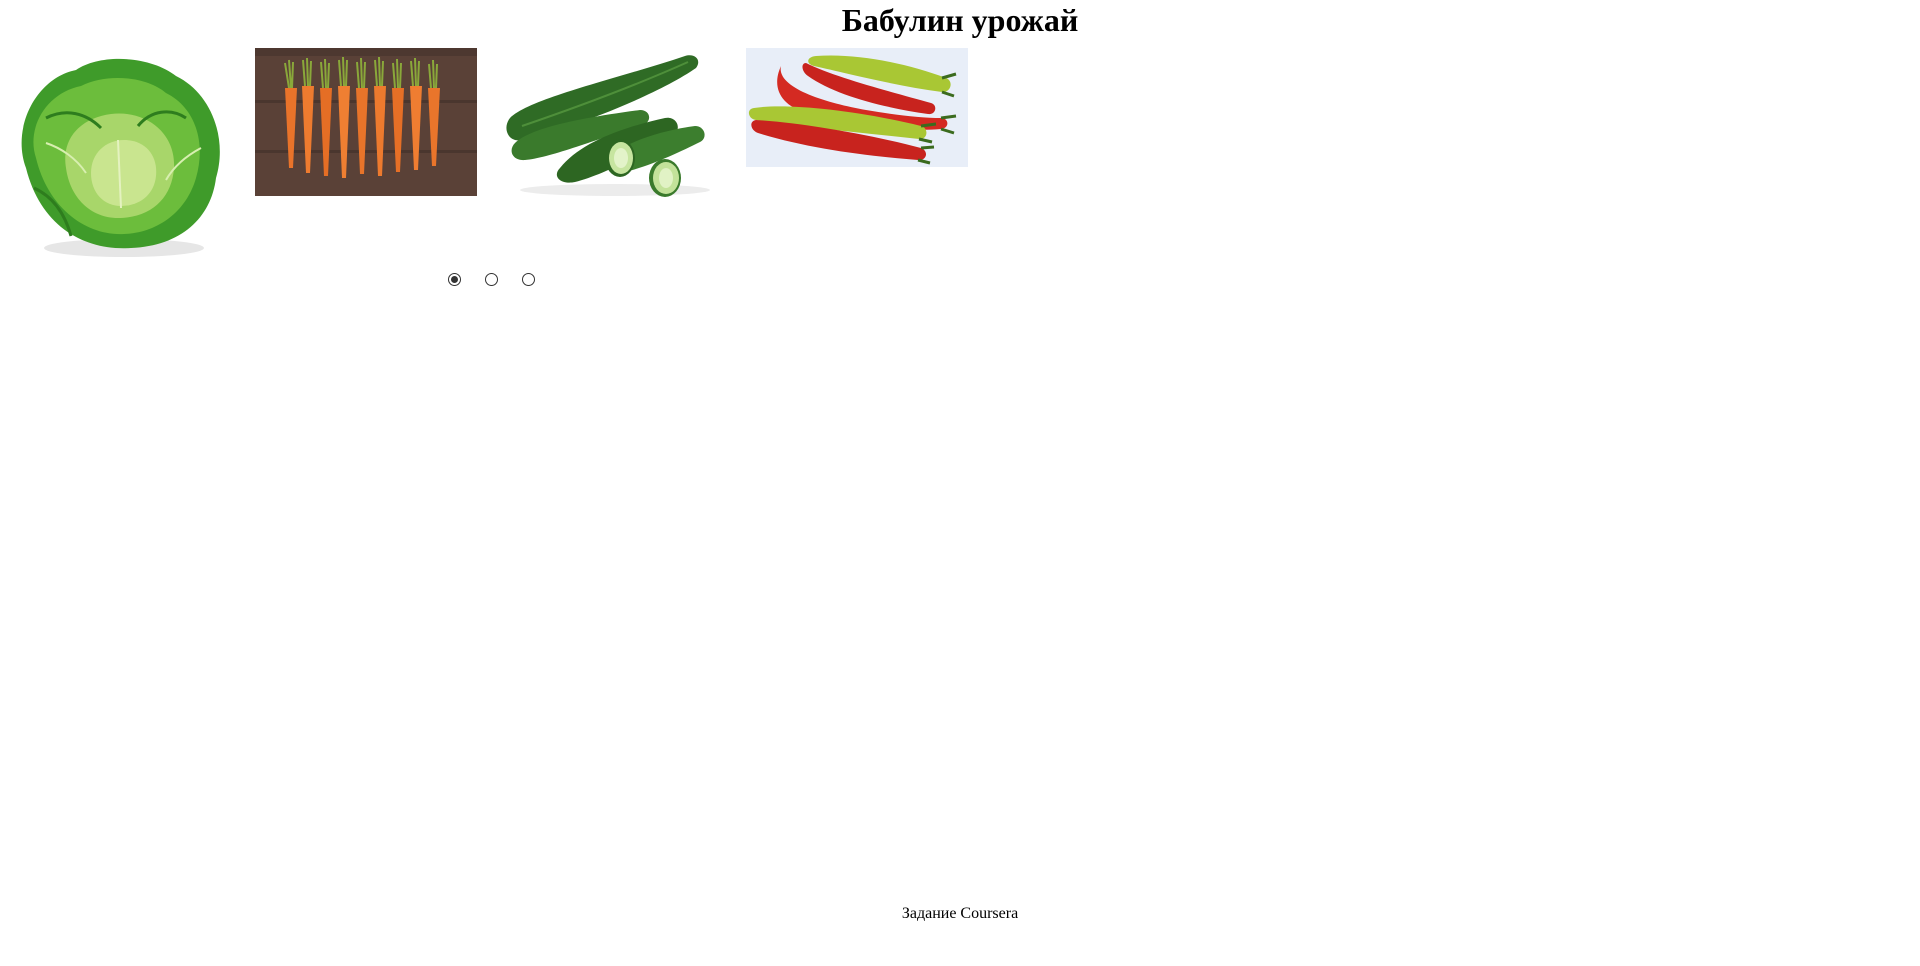 Image resolution: width=1920 pixels, height=966 pixels. What do you see at coordinates (490, 158) in the screenshot?
I see `vegetable-gallery` at bounding box center [490, 158].